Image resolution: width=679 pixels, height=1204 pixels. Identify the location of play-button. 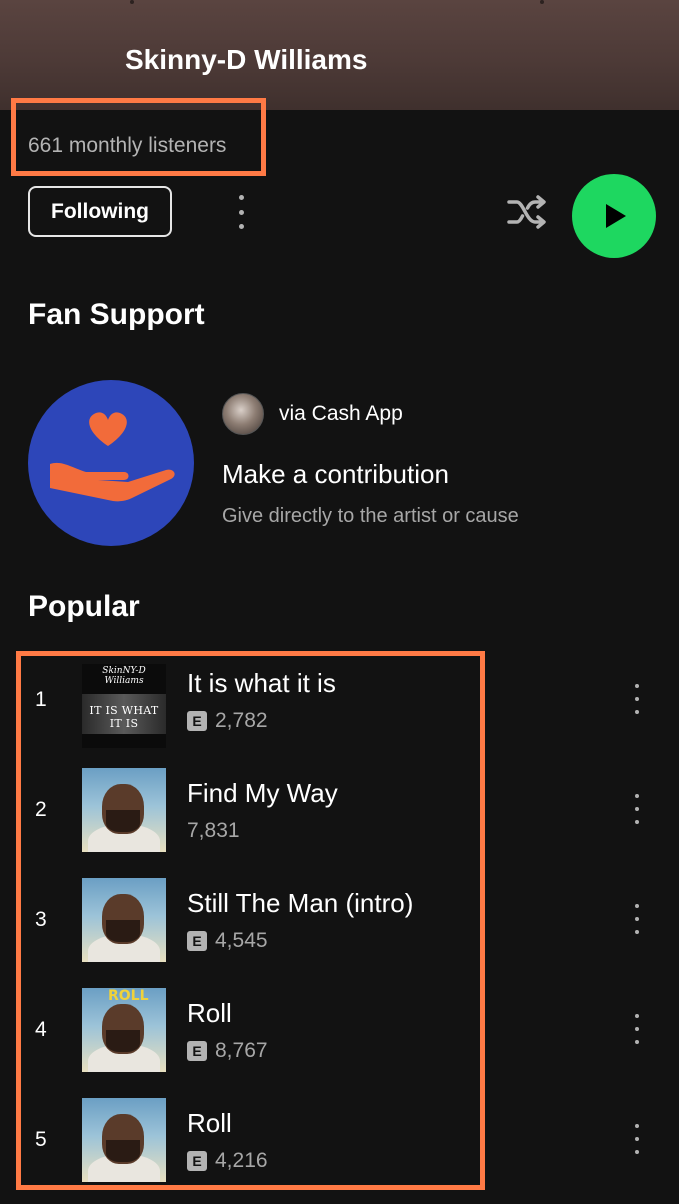
(614, 216).